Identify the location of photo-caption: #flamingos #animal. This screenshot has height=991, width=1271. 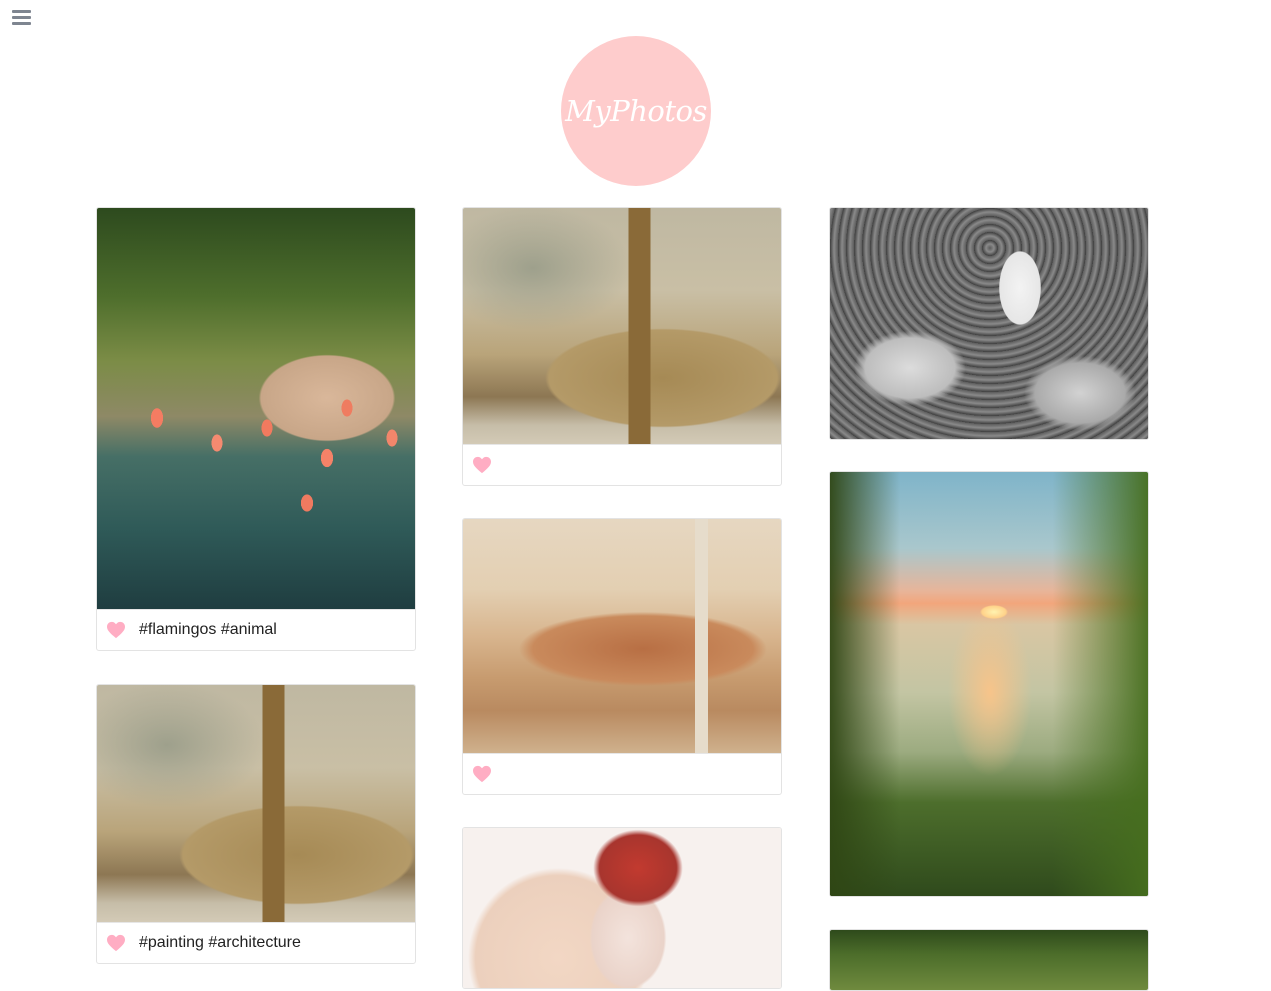
(256, 629).